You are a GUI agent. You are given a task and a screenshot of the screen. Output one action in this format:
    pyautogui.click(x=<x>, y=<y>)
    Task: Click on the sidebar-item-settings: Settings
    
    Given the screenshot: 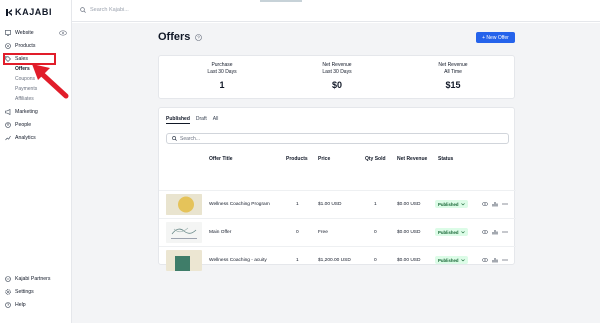 What is the action you would take?
    pyautogui.click(x=19, y=292)
    